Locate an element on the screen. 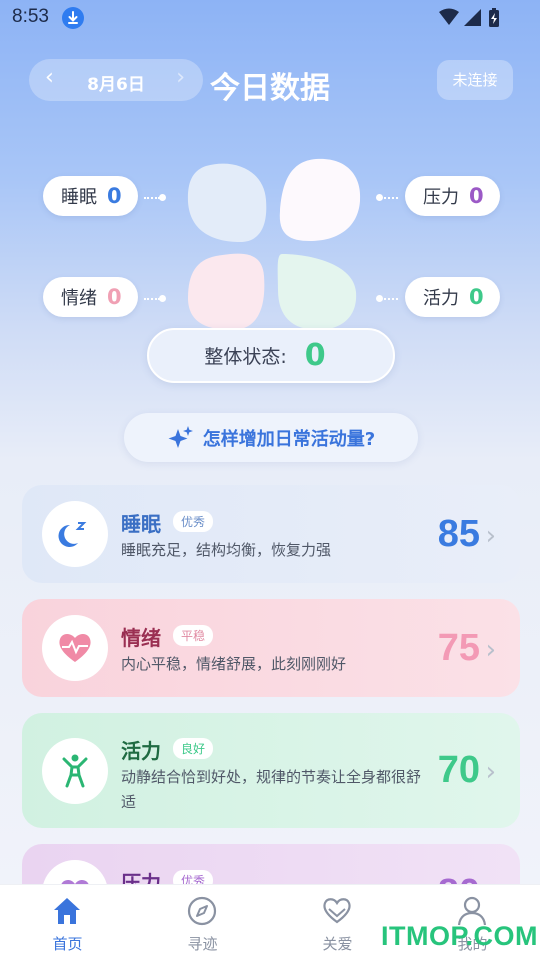 This screenshot has width=540, height=960. metric-mood: 情绪 0 is located at coordinates (90, 297).